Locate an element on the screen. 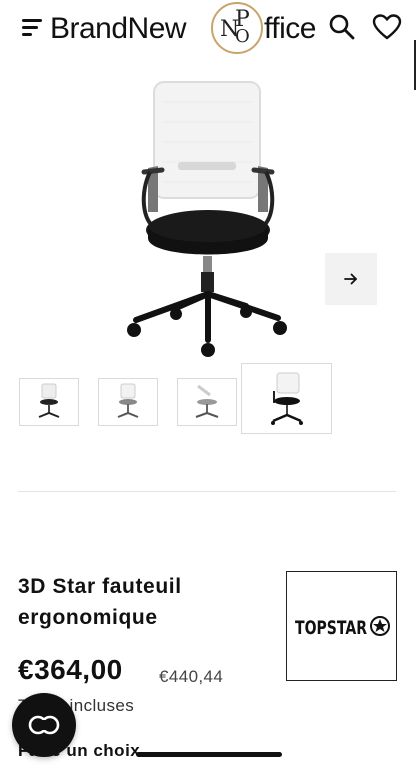  logo-text-right: ffice is located at coordinates (290, 28).